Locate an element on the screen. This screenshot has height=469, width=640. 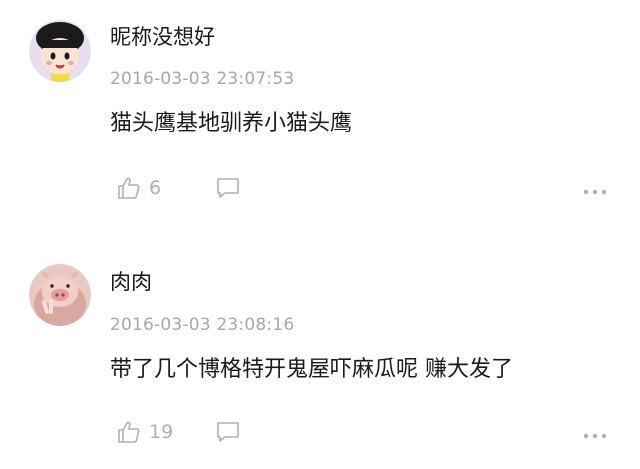
comment-timestamp: 2016-03-03 23:08:16 is located at coordinates (202, 325).